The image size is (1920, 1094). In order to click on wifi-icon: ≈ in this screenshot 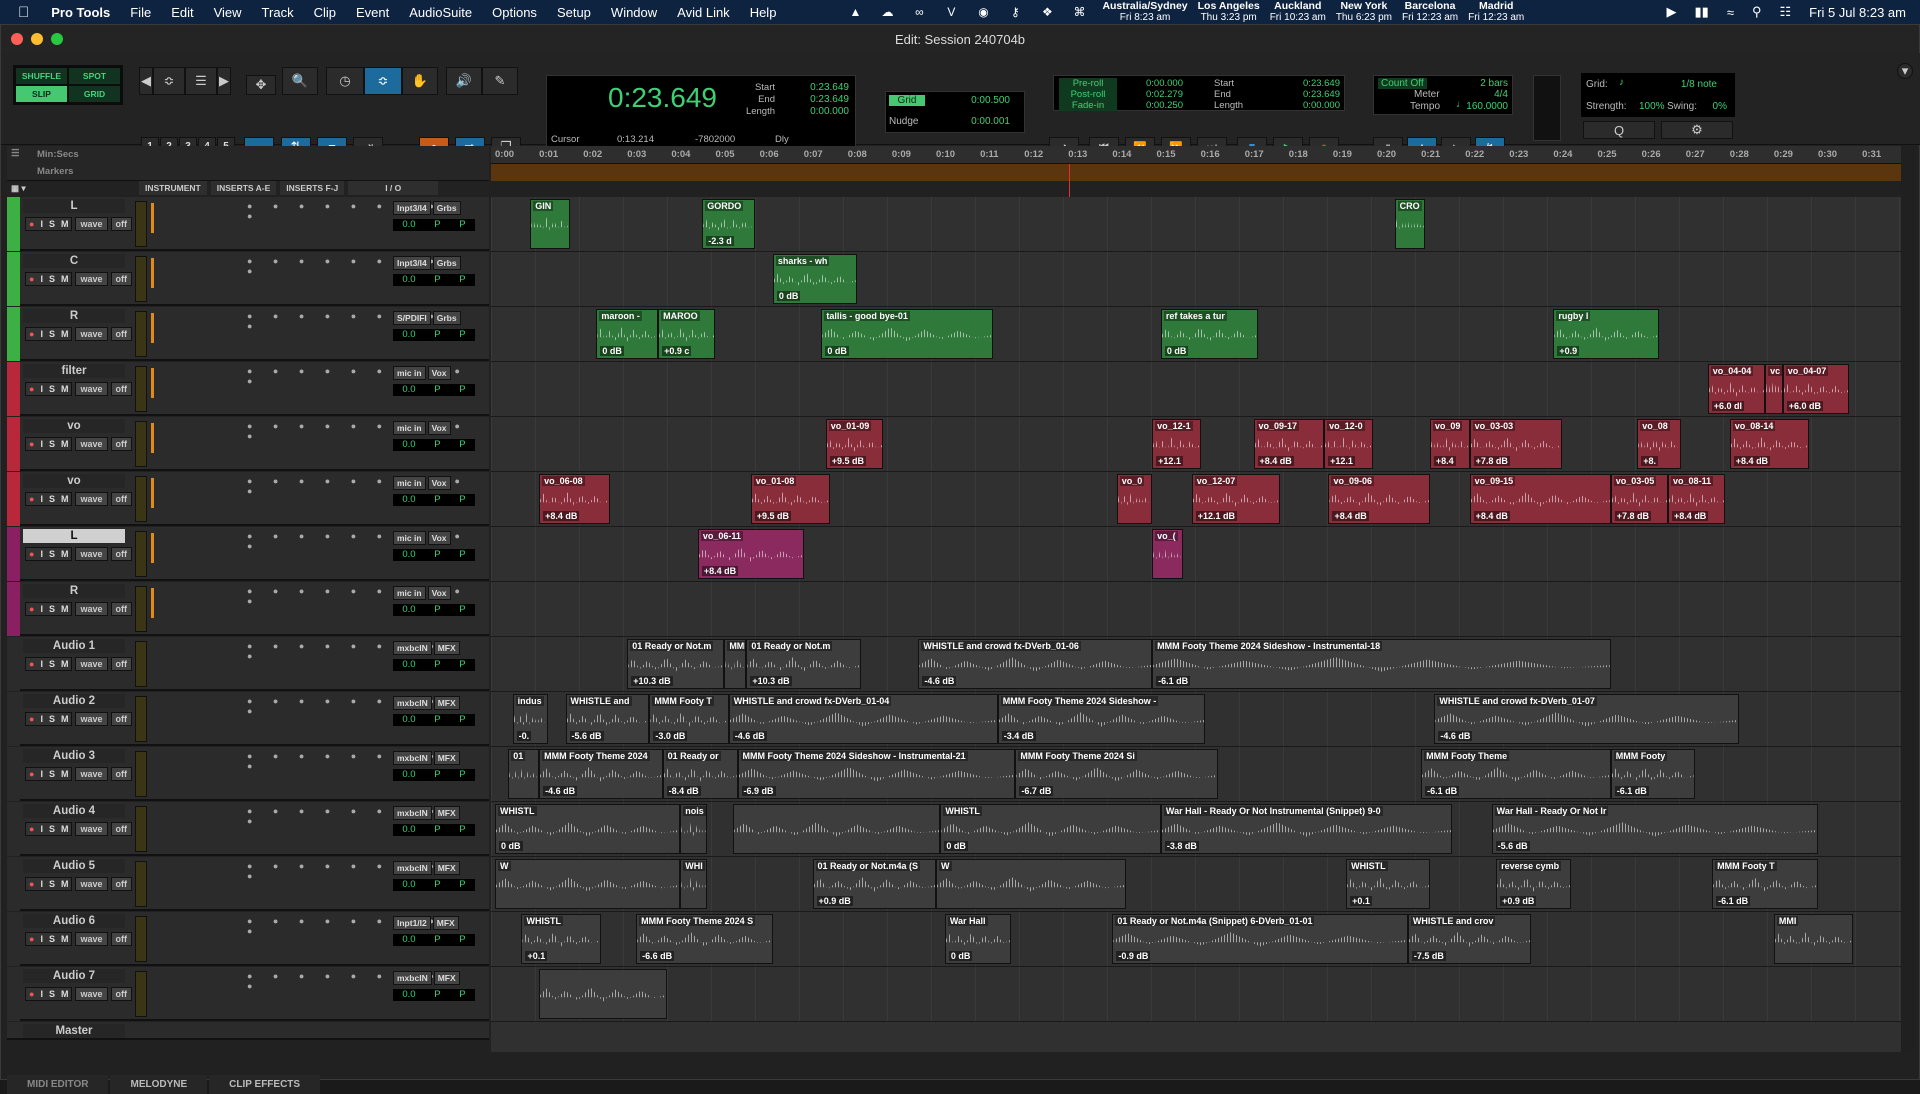, I will do `click(1730, 12)`.